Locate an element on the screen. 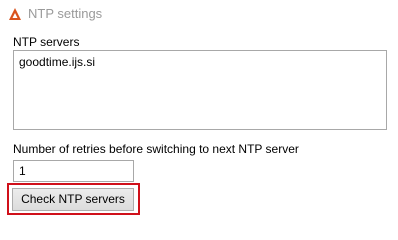  retries-input: 1 is located at coordinates (73, 171).